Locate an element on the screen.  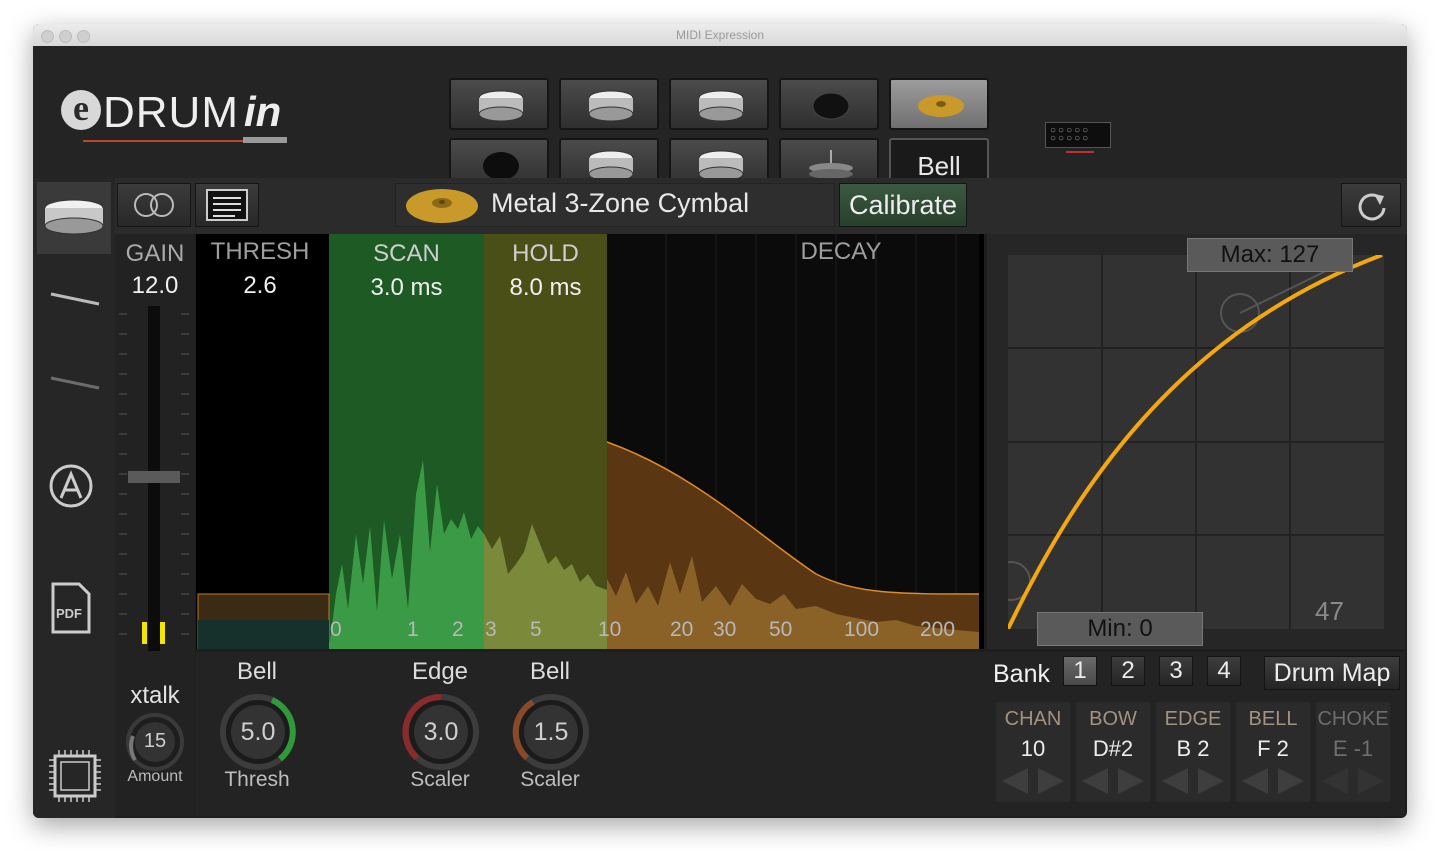
list-icon is located at coordinates (227, 205).